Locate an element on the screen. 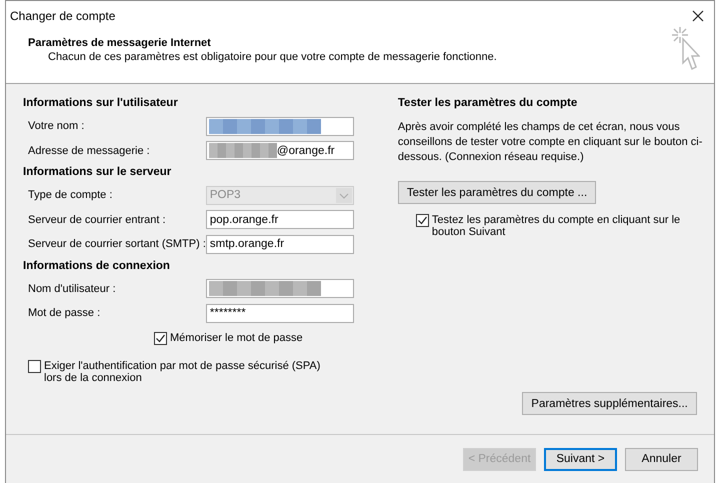 This screenshot has width=718, height=483. checkbox-label: Testez les paramètres du compte en cliquant sur le bouton Suivant is located at coordinates (557, 226).